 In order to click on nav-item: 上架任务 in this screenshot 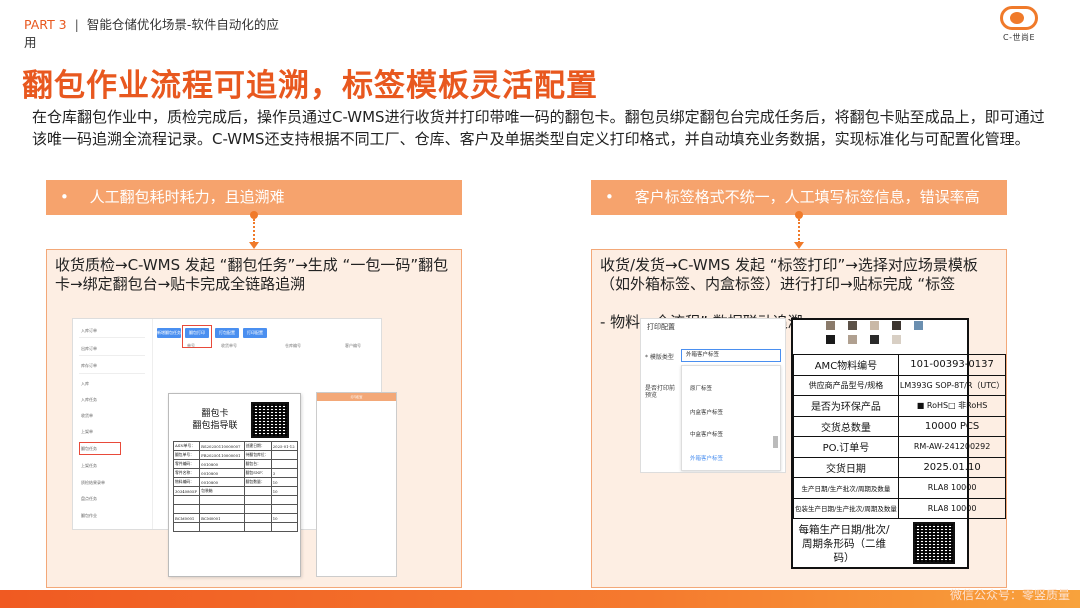, I will do `click(89, 465)`.